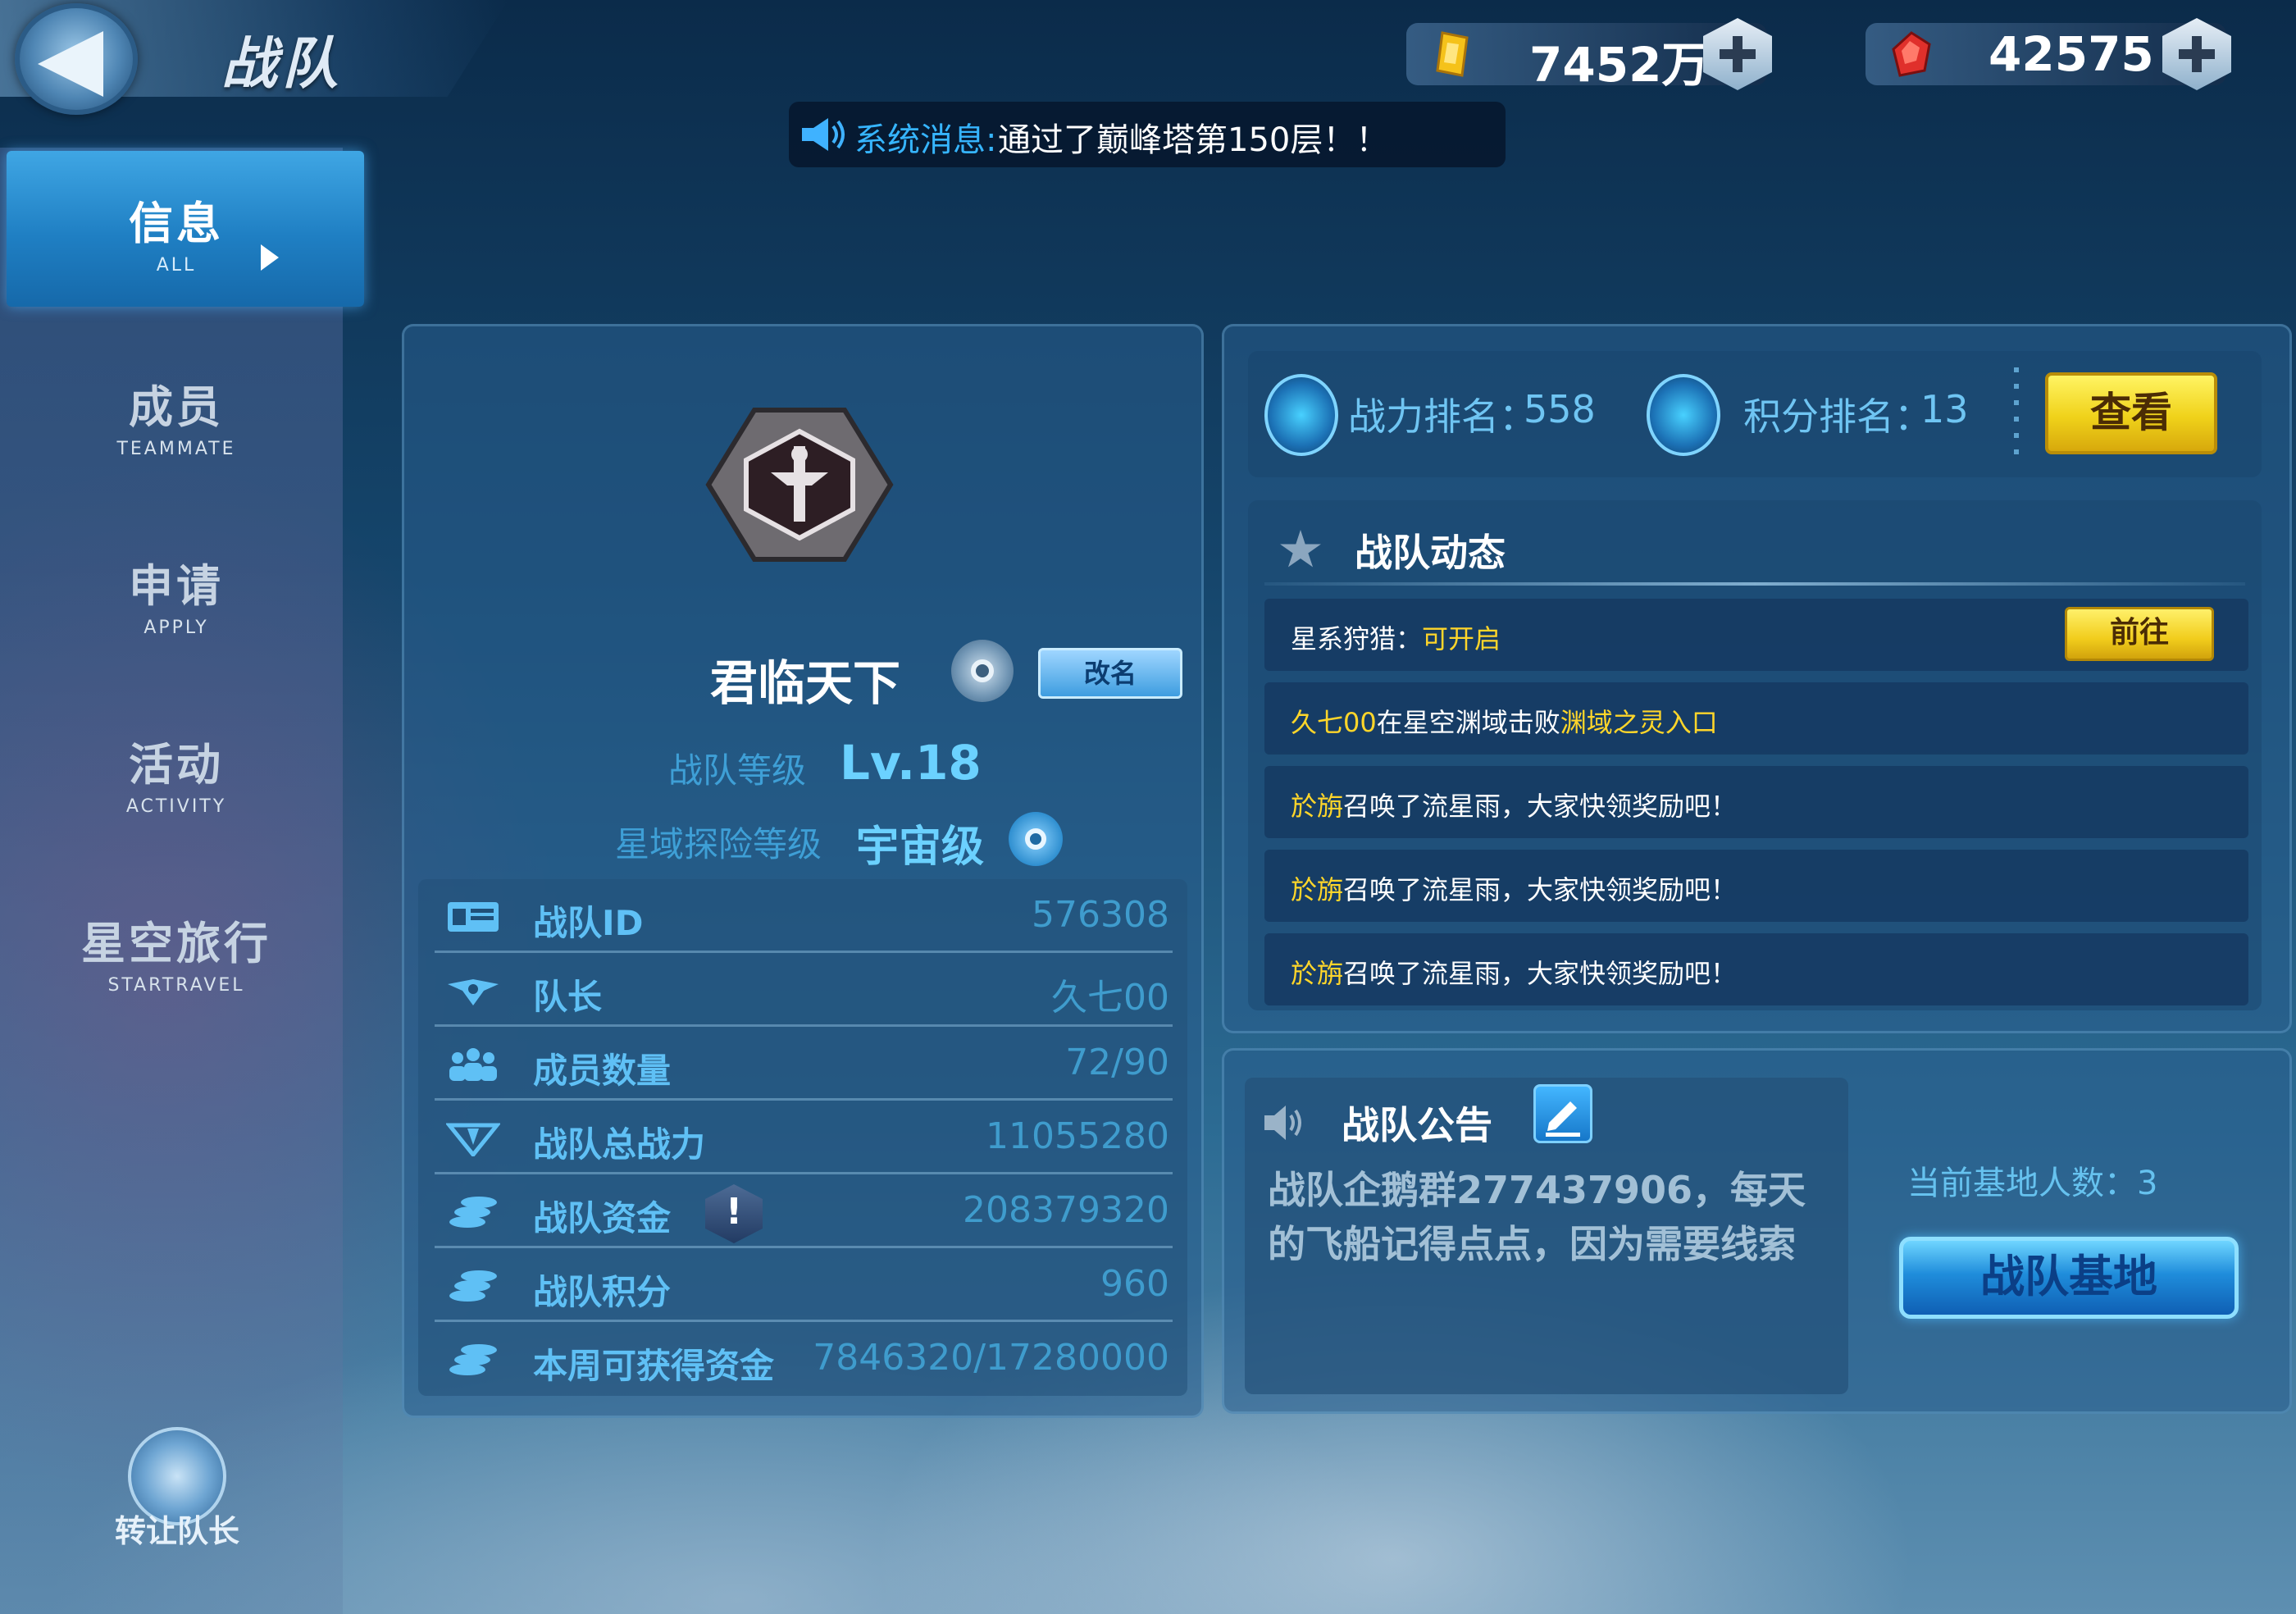  What do you see at coordinates (1756, 635) in the screenshot?
I see `galaxy-hunt-row: 星系狩猎：可开启 前往` at bounding box center [1756, 635].